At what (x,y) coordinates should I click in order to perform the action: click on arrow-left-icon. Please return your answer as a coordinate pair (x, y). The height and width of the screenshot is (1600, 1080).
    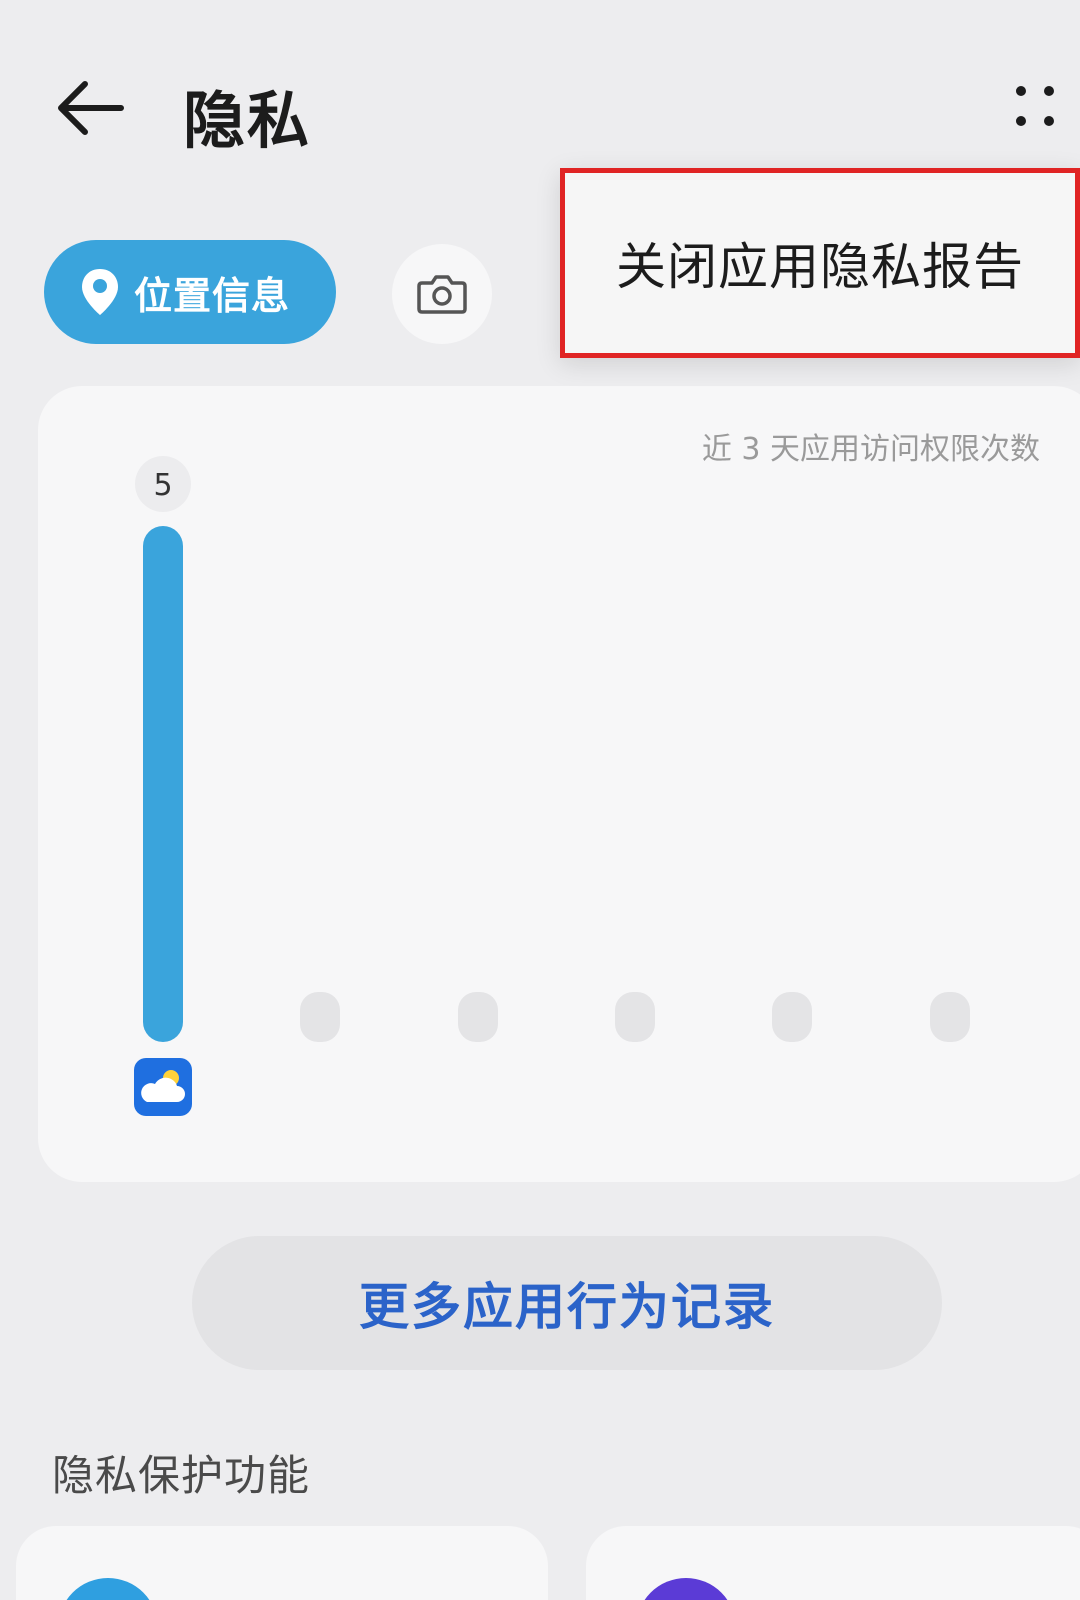
    Looking at the image, I should click on (91, 108).